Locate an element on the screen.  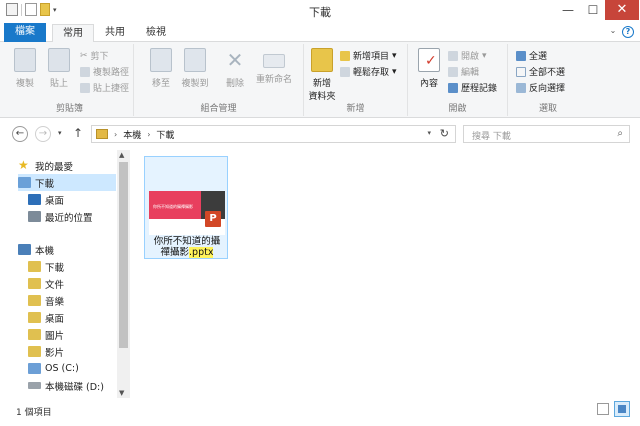
pictures-folder-icon is located at coordinates (34, 334).